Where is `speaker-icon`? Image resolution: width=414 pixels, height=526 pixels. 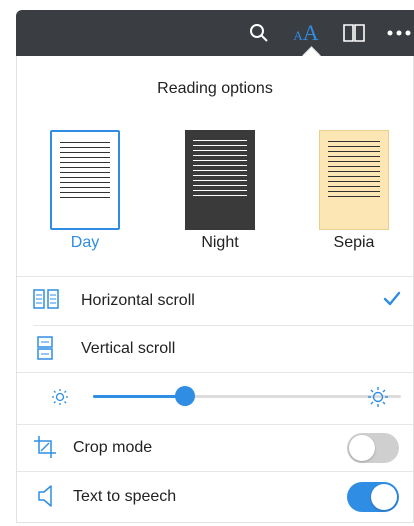
speaker-icon is located at coordinates (47, 498).